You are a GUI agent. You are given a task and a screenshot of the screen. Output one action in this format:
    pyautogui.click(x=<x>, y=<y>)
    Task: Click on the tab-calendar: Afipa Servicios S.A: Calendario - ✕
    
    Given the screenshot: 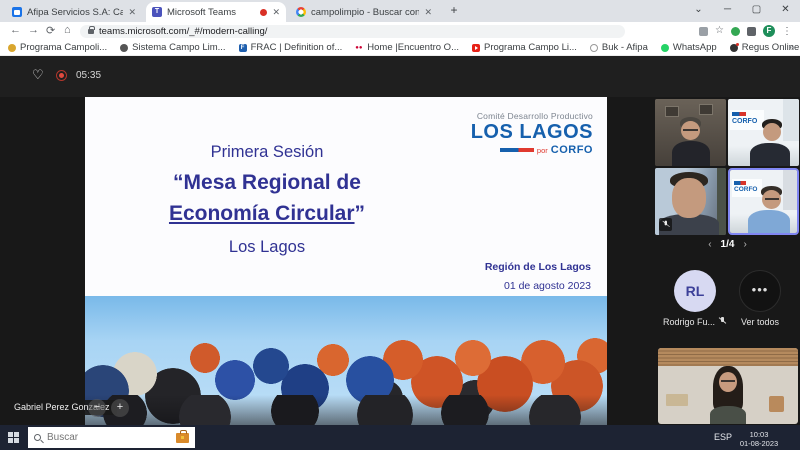 What is the action you would take?
    pyautogui.click(x=74, y=12)
    